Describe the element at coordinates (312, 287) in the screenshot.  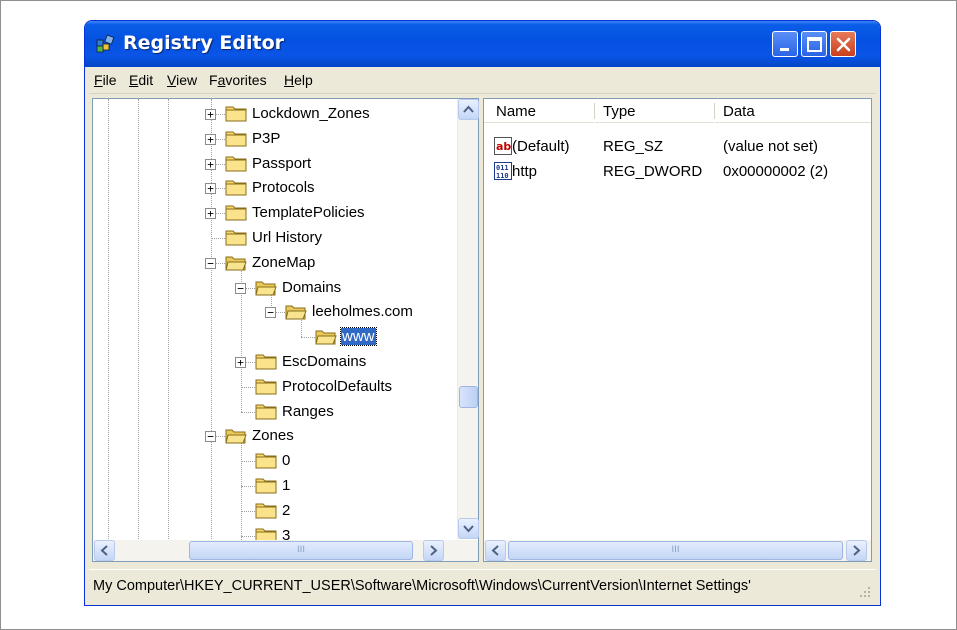
I see `tree-node-label: Domains` at that location.